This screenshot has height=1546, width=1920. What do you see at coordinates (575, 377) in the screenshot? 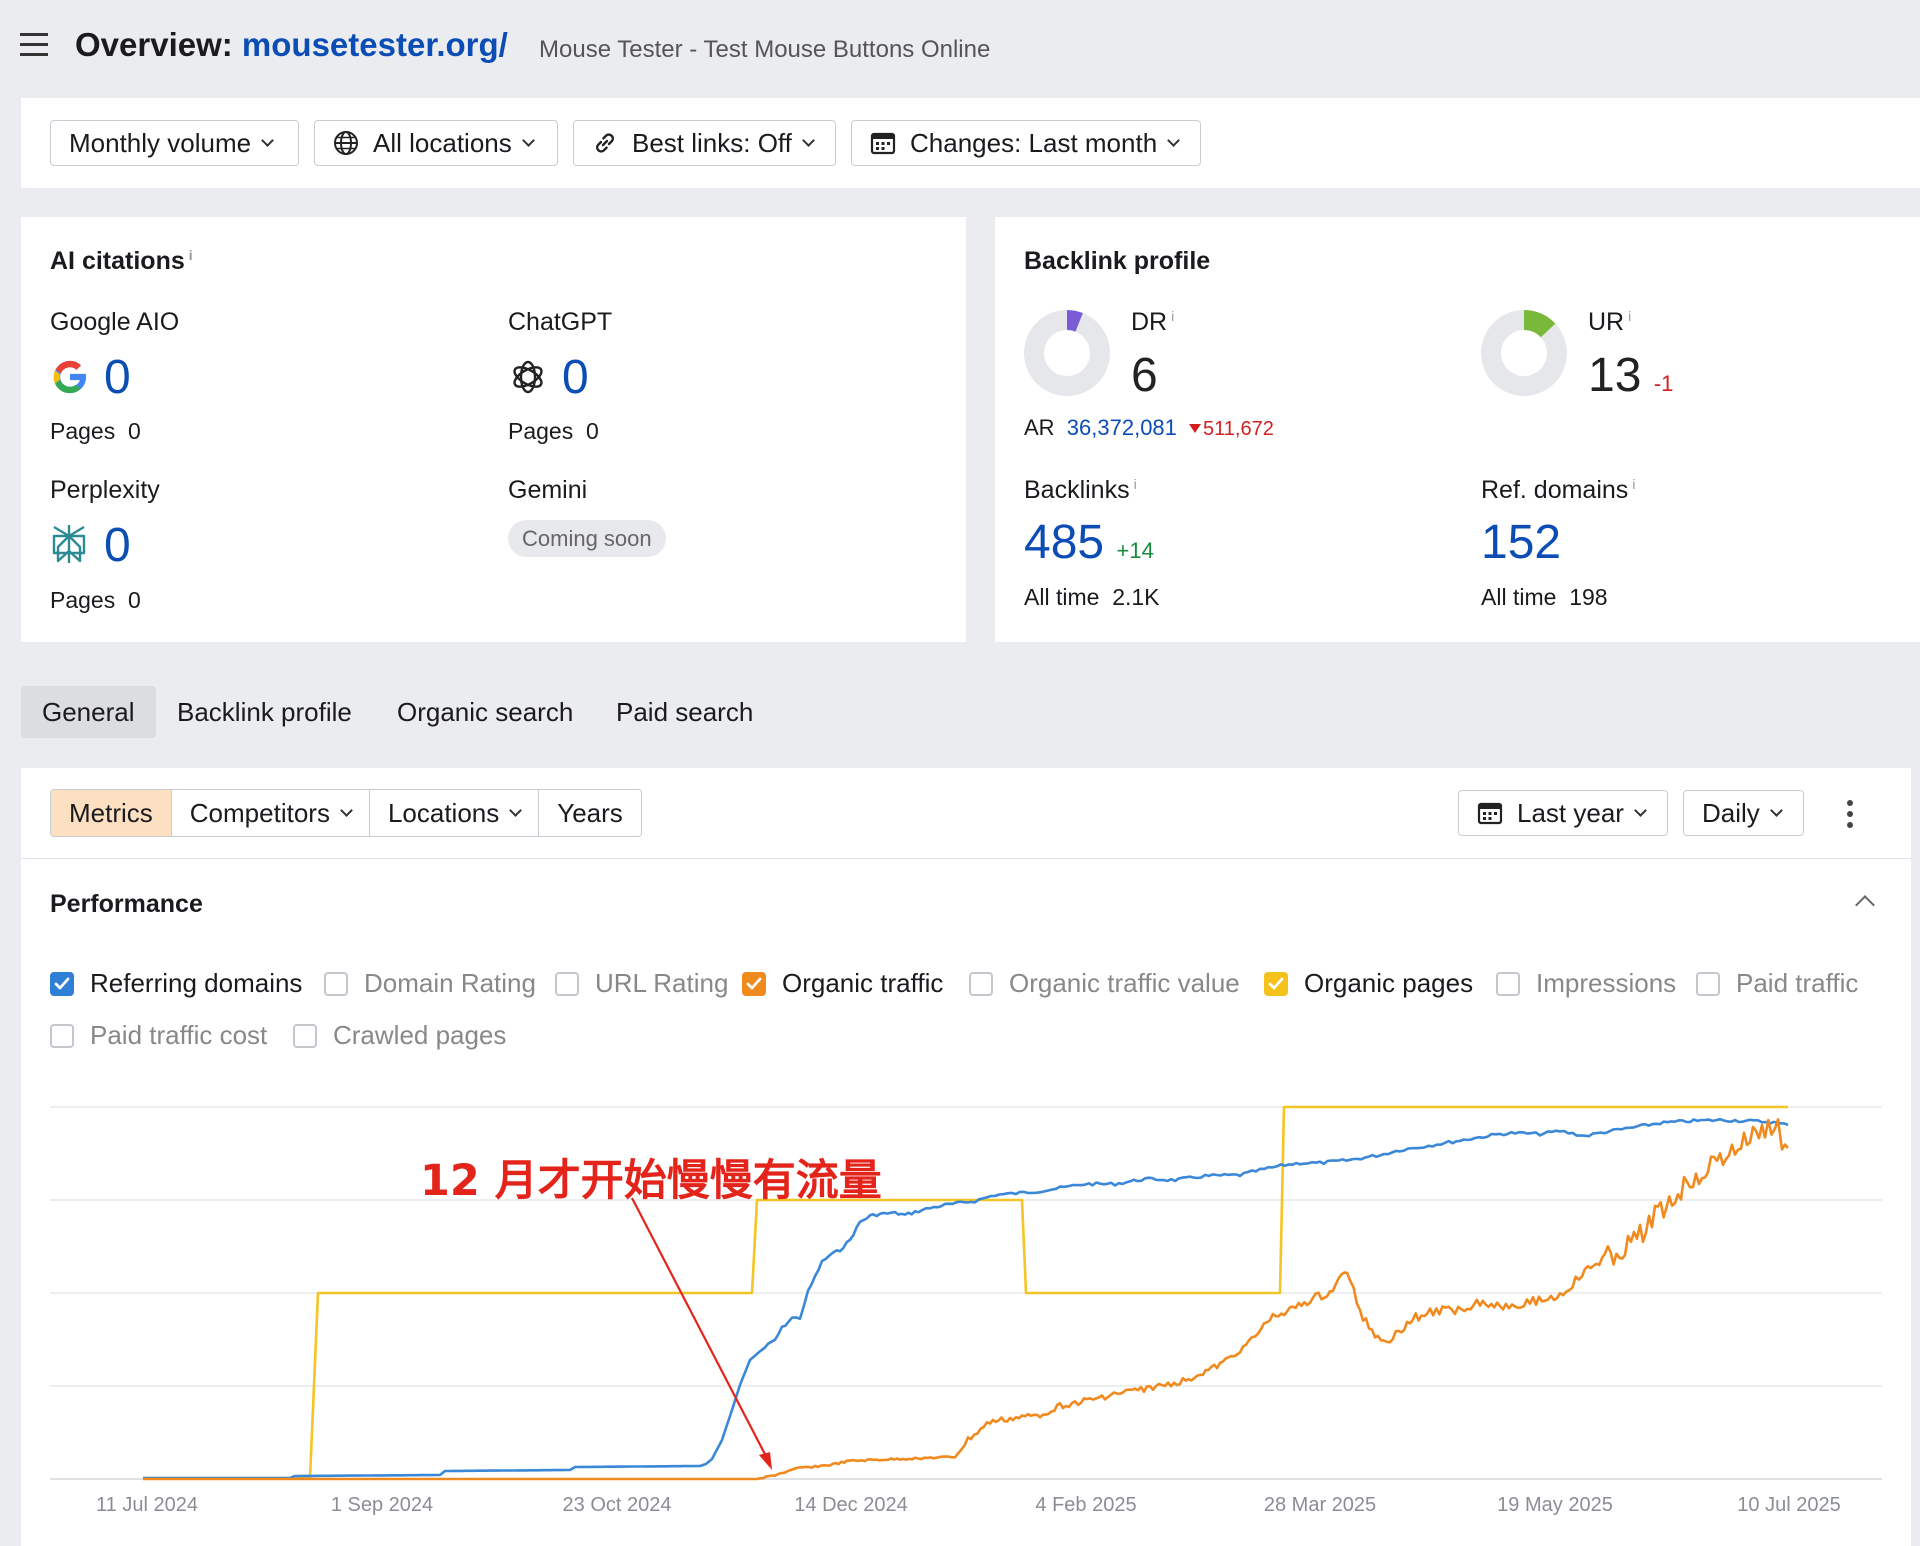
I see `chatgpt-value: 0` at bounding box center [575, 377].